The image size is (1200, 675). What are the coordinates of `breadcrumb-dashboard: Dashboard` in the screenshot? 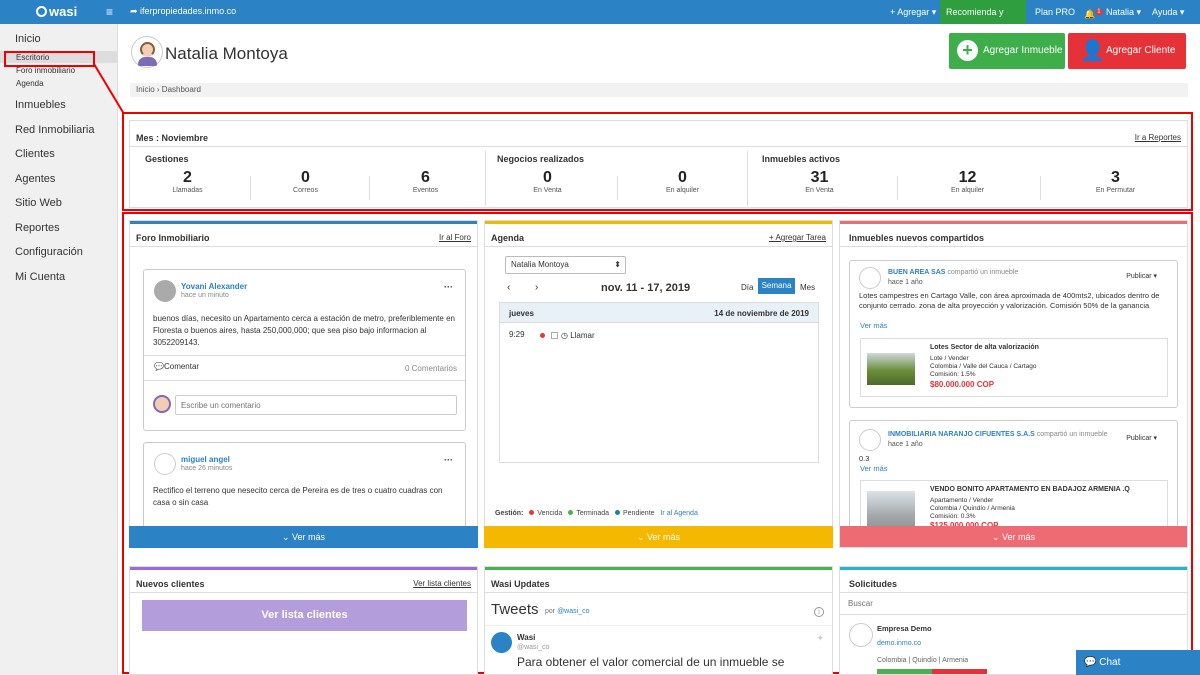 It's located at (181, 89).